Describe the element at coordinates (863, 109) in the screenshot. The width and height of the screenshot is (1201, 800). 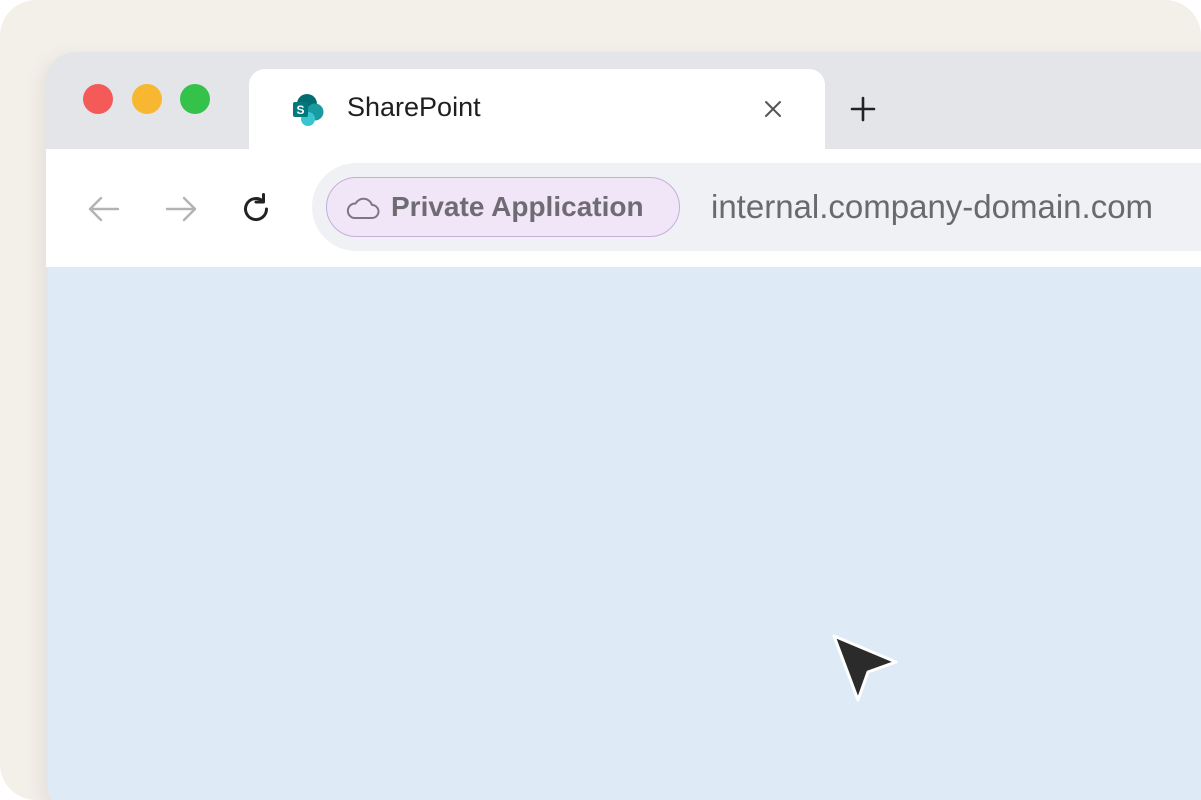
I see `plus-icon` at that location.